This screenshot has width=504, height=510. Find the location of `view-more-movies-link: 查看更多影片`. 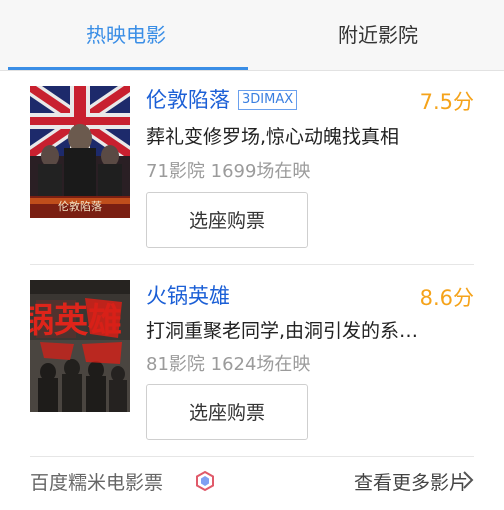

view-more-movies-link: 查看更多影片 is located at coordinates (411, 481).